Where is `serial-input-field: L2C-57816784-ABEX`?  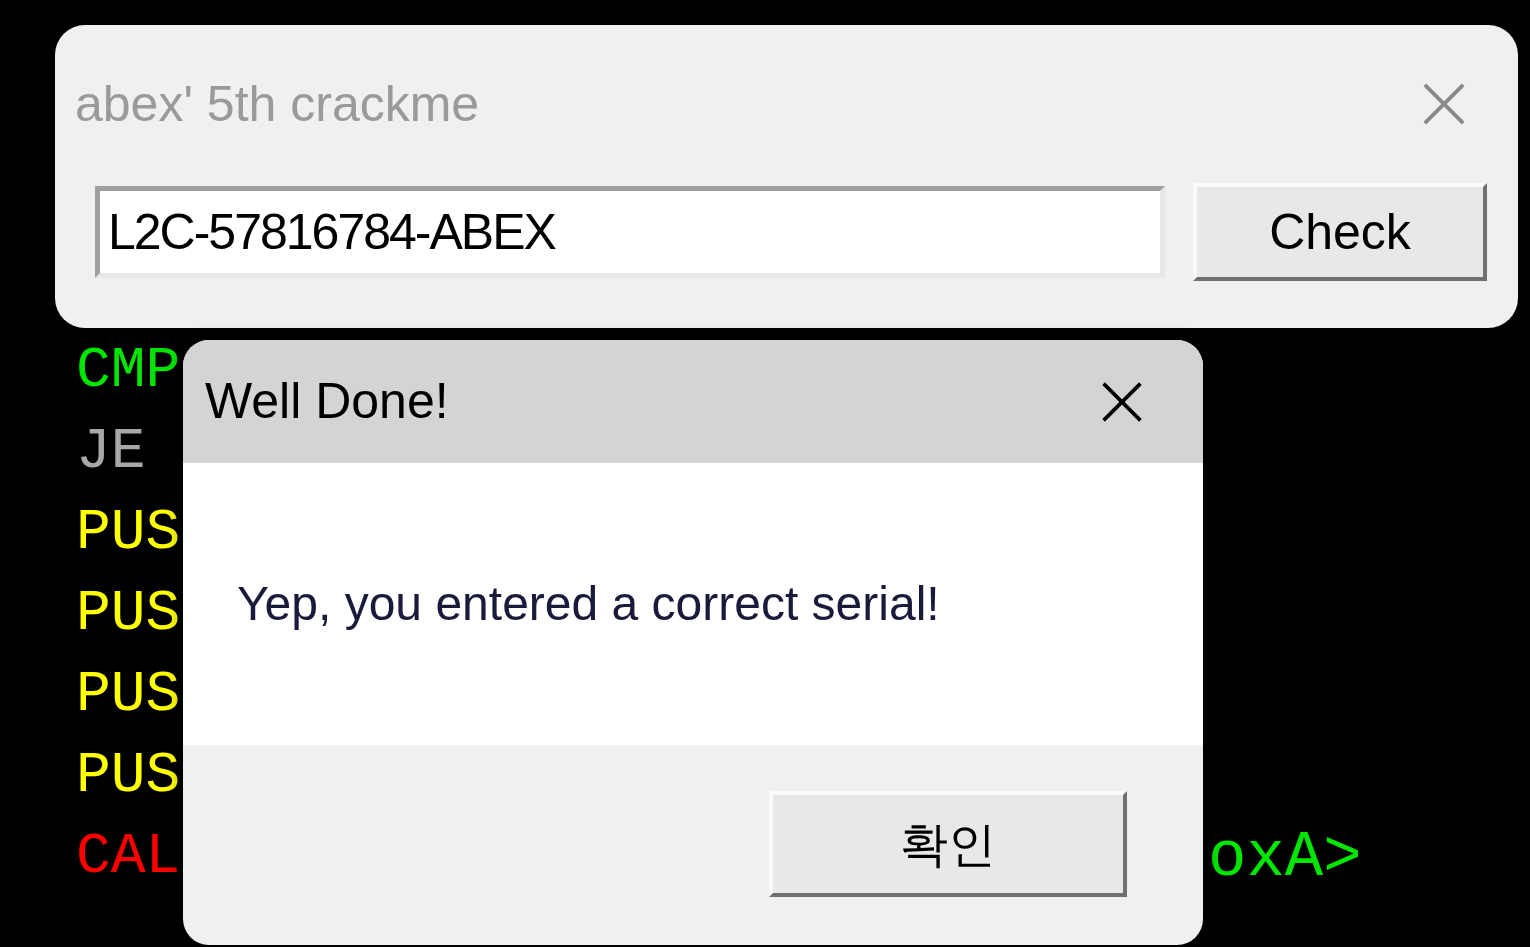
serial-input-field: L2C-57816784-ABEX is located at coordinates (630, 232).